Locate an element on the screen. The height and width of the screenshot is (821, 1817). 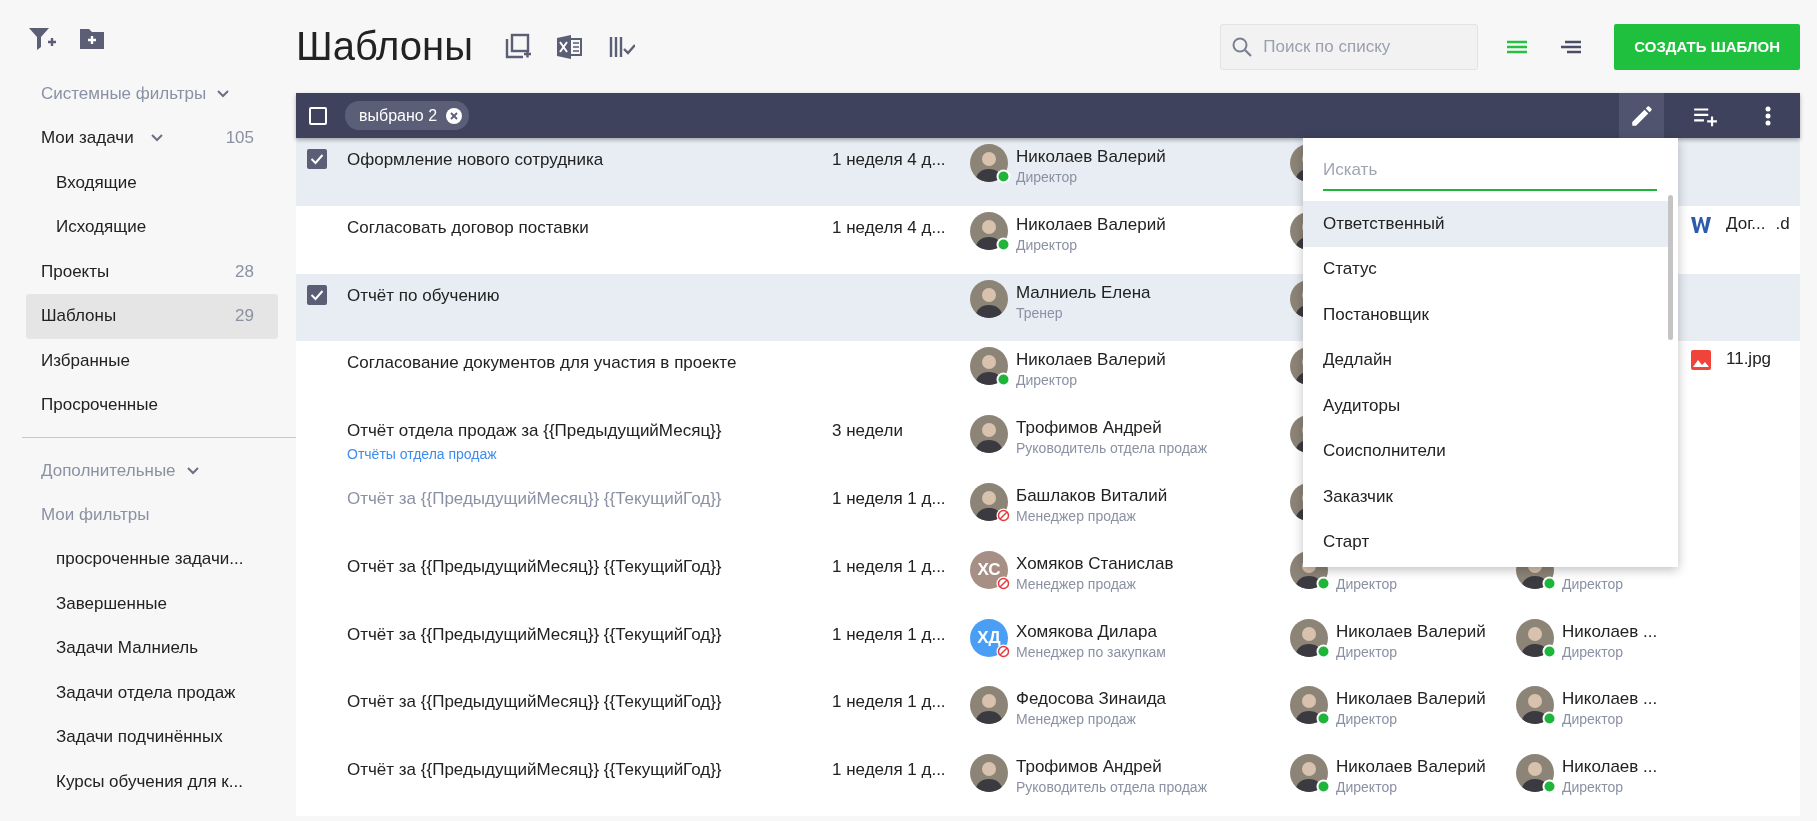
search-field: Поиск по списку is located at coordinates (1349, 46).